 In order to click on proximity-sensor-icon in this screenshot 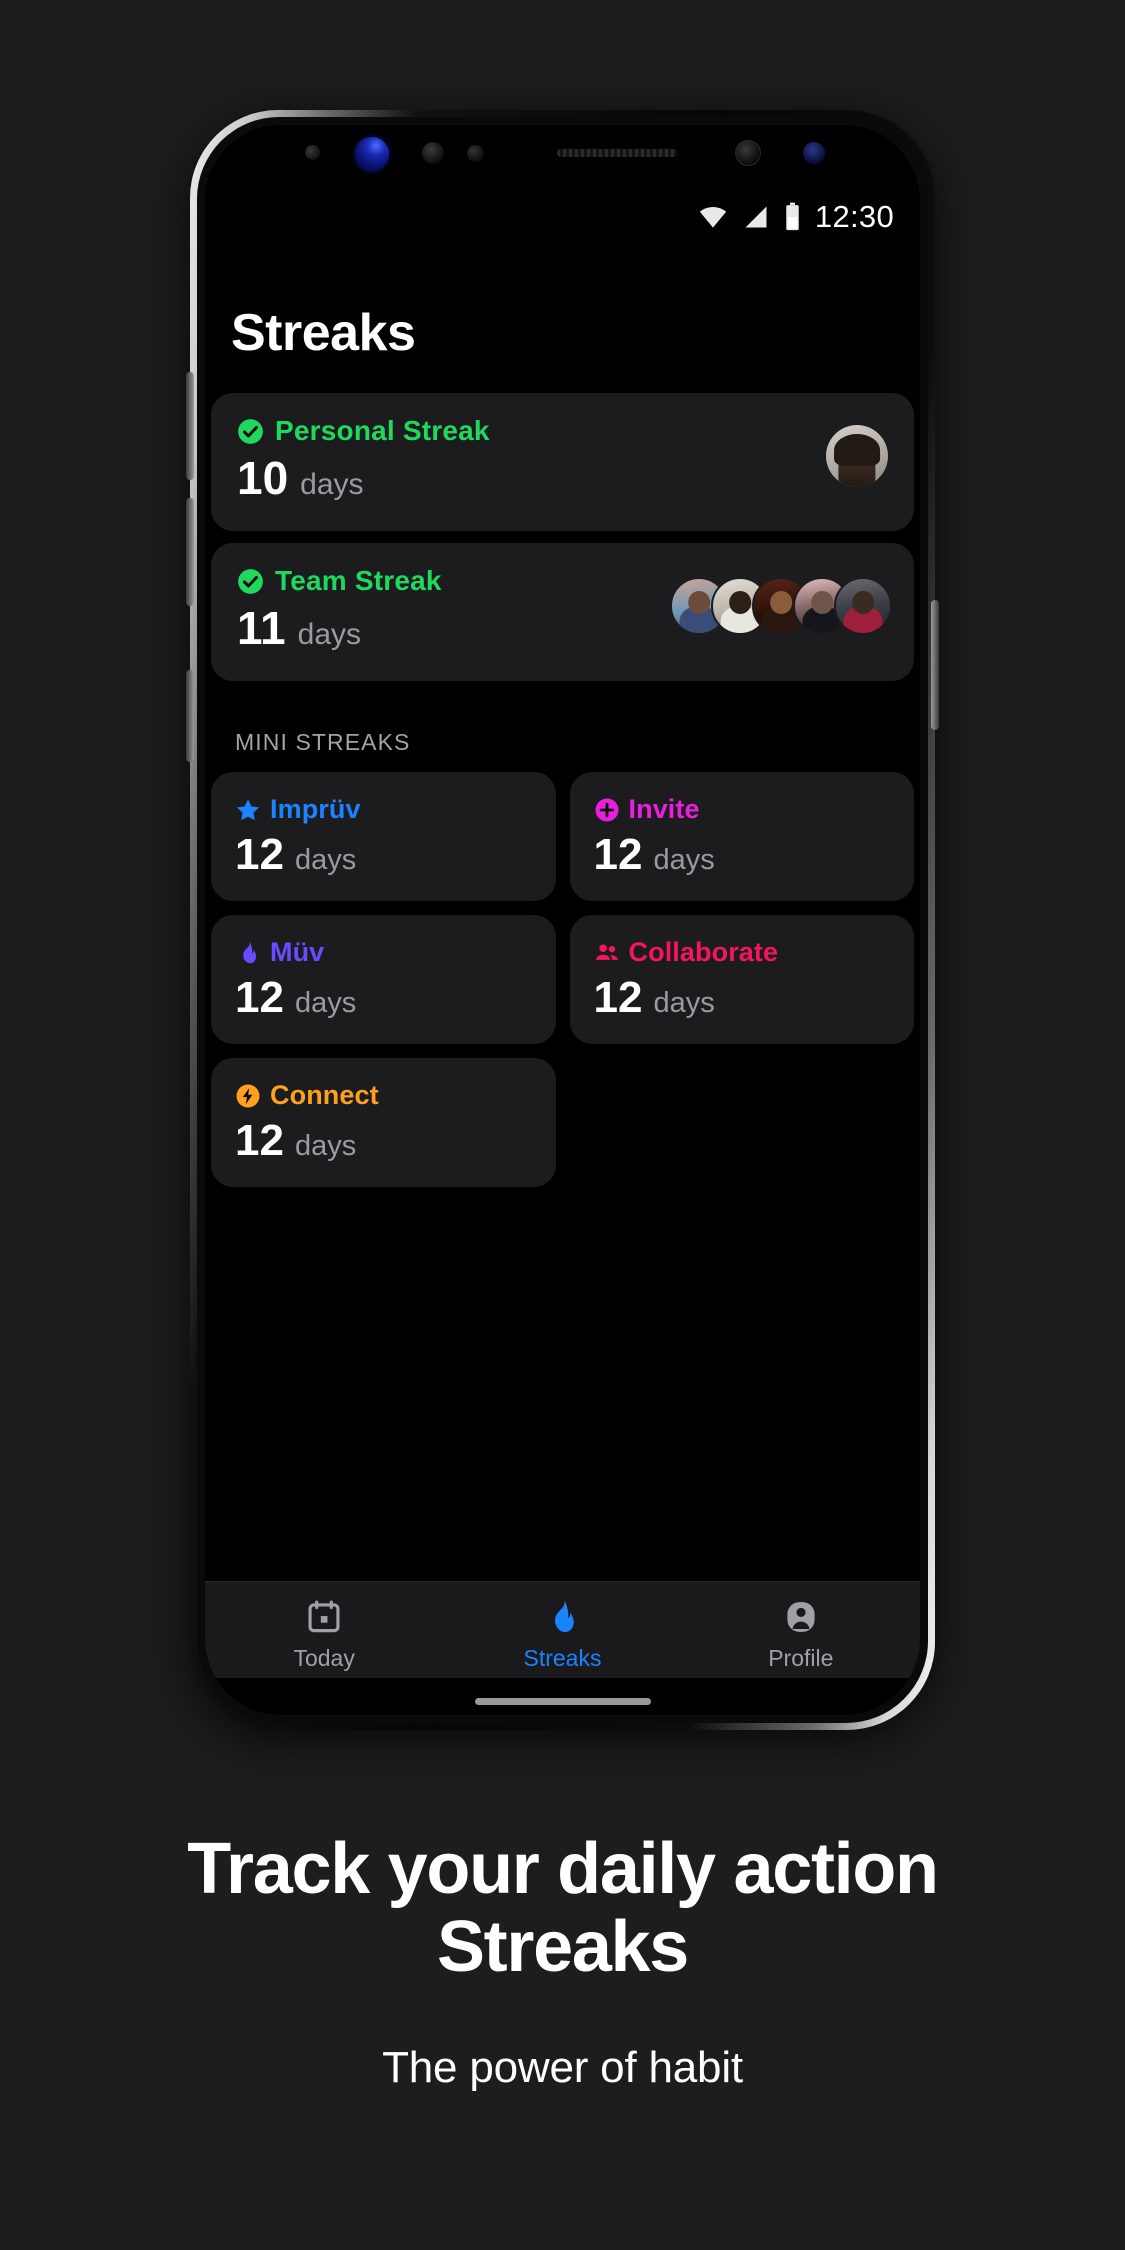, I will do `click(433, 153)`.